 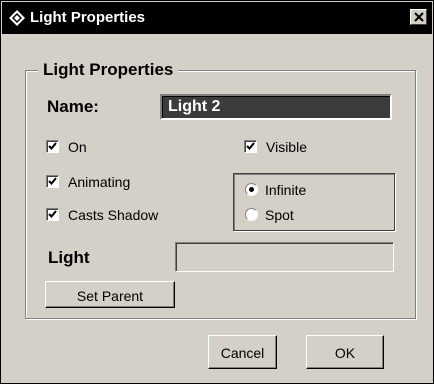 What do you see at coordinates (99, 182) in the screenshot?
I see `animating-label: Animating` at bounding box center [99, 182].